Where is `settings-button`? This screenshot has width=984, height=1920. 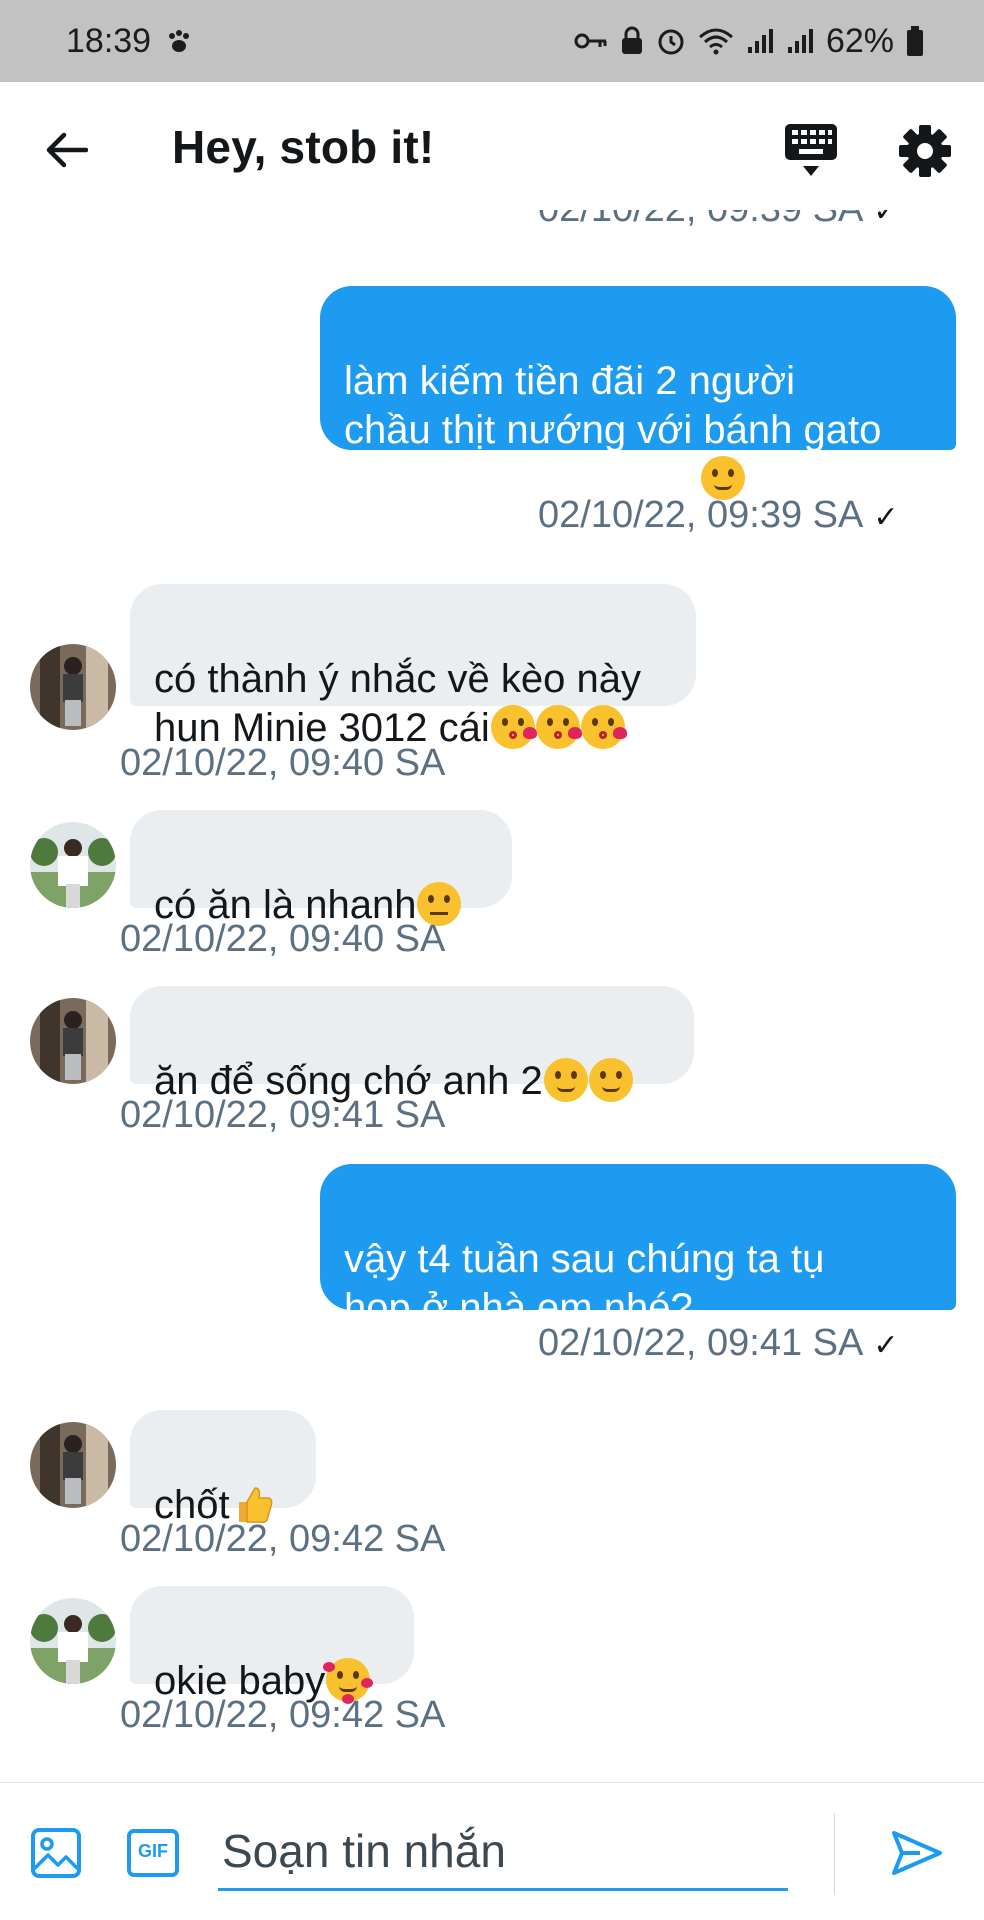
settings-button is located at coordinates (925, 151).